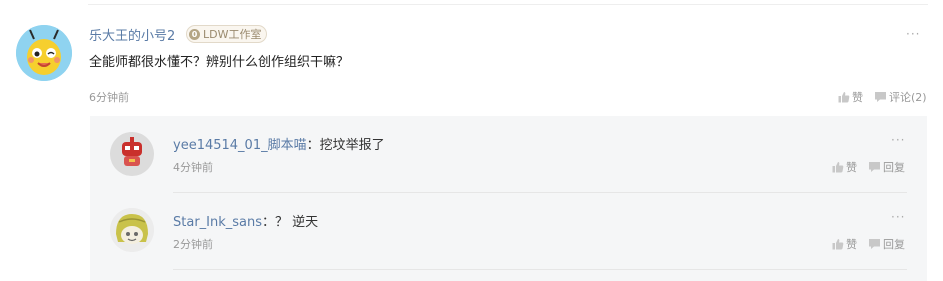 The height and width of the screenshot is (281, 943). What do you see at coordinates (913, 34) in the screenshot?
I see `main-more-icon: ···` at bounding box center [913, 34].